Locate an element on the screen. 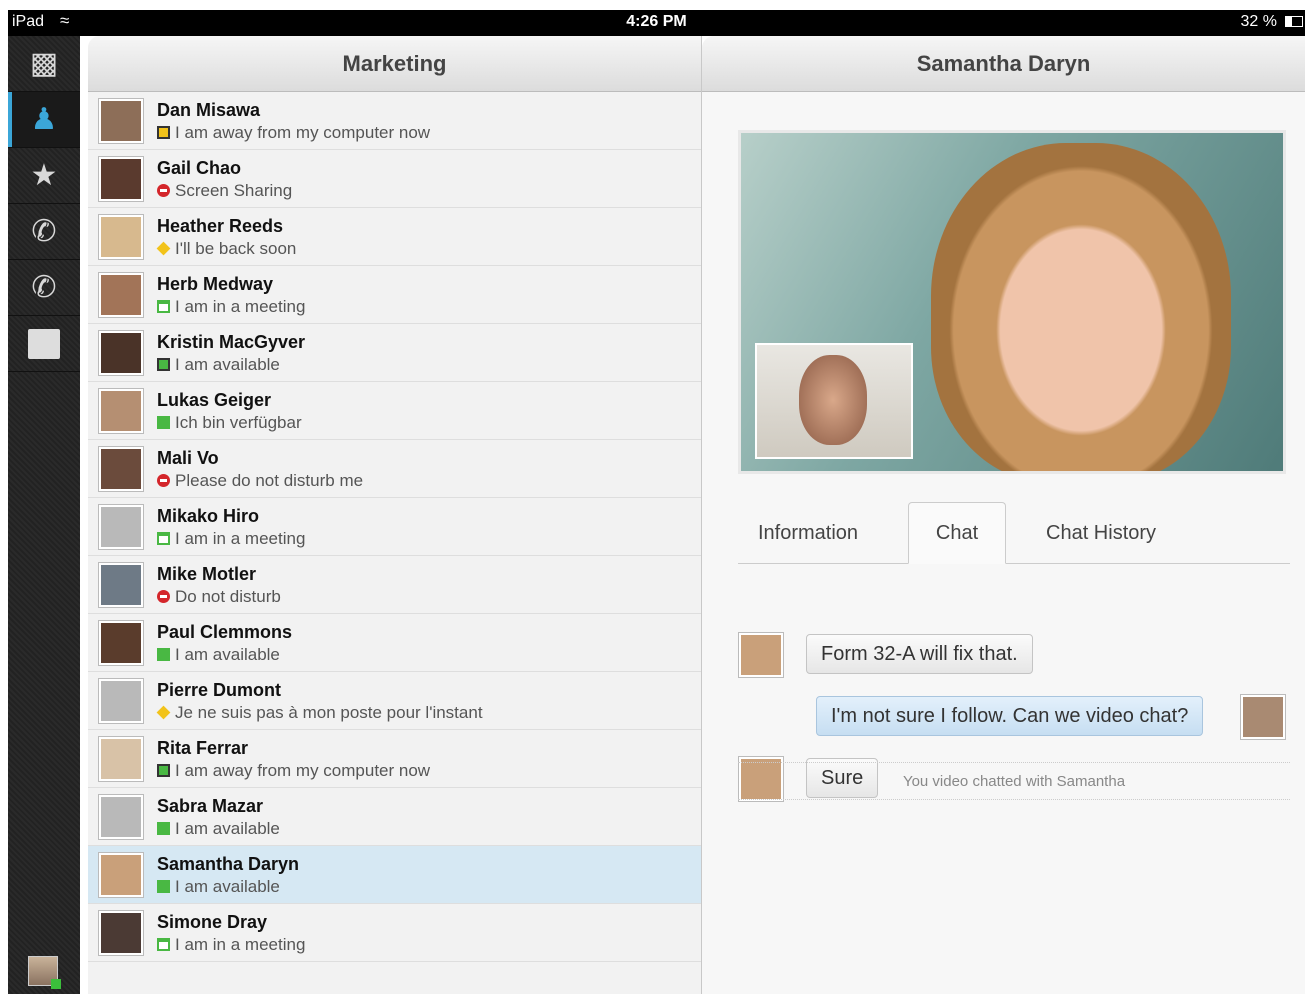 This screenshot has height=994, width=1305. contact-name: Simone Dray is located at coordinates (212, 922).